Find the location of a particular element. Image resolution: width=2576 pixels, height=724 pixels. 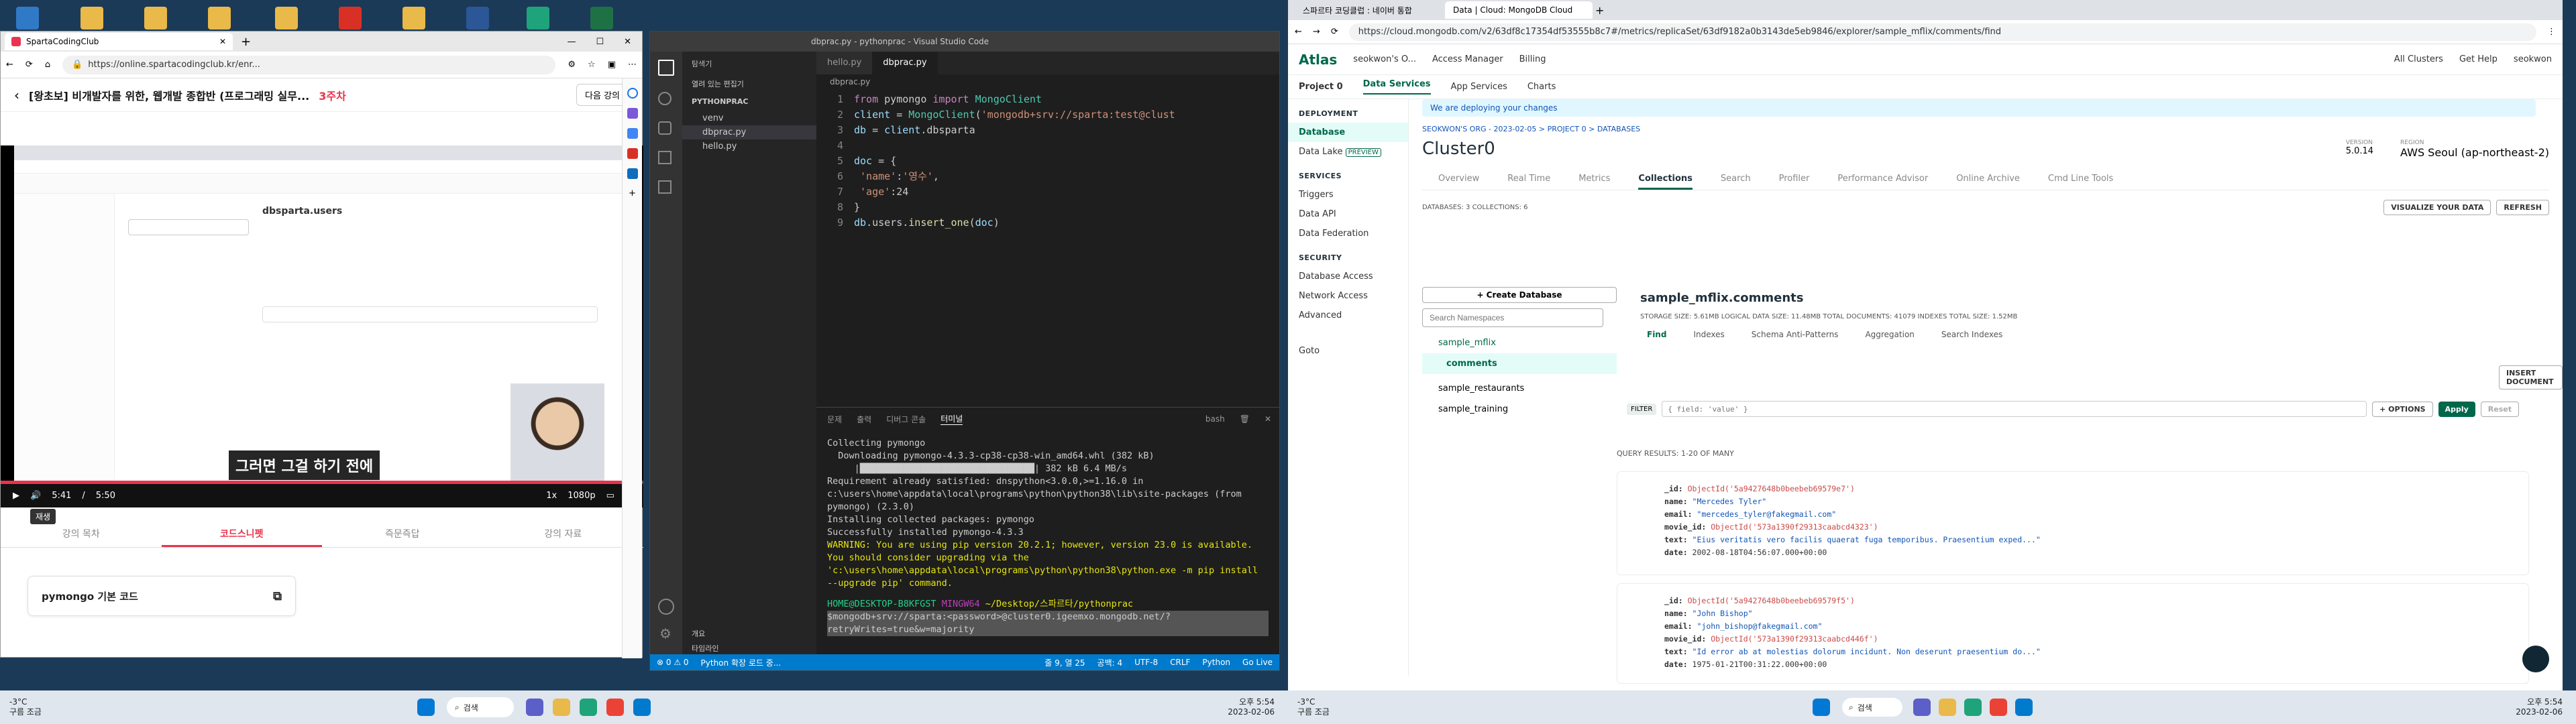

nav-app-services: App Services is located at coordinates (1479, 87).